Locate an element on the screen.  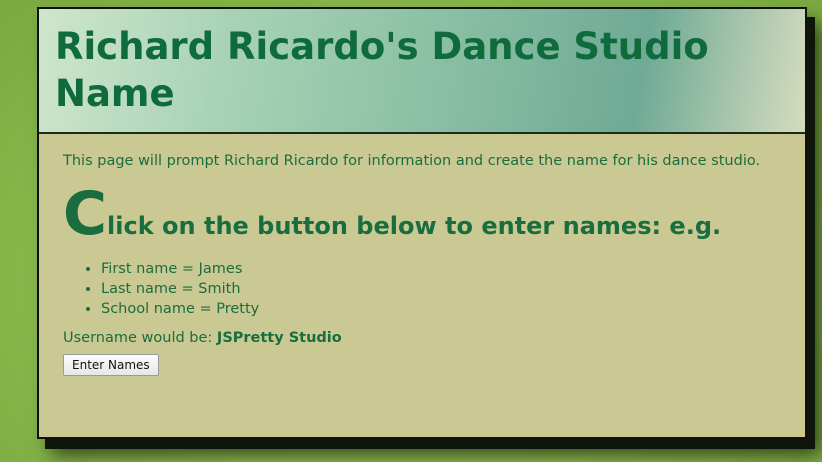
example-first-name: First name = James is located at coordinates (441, 269).